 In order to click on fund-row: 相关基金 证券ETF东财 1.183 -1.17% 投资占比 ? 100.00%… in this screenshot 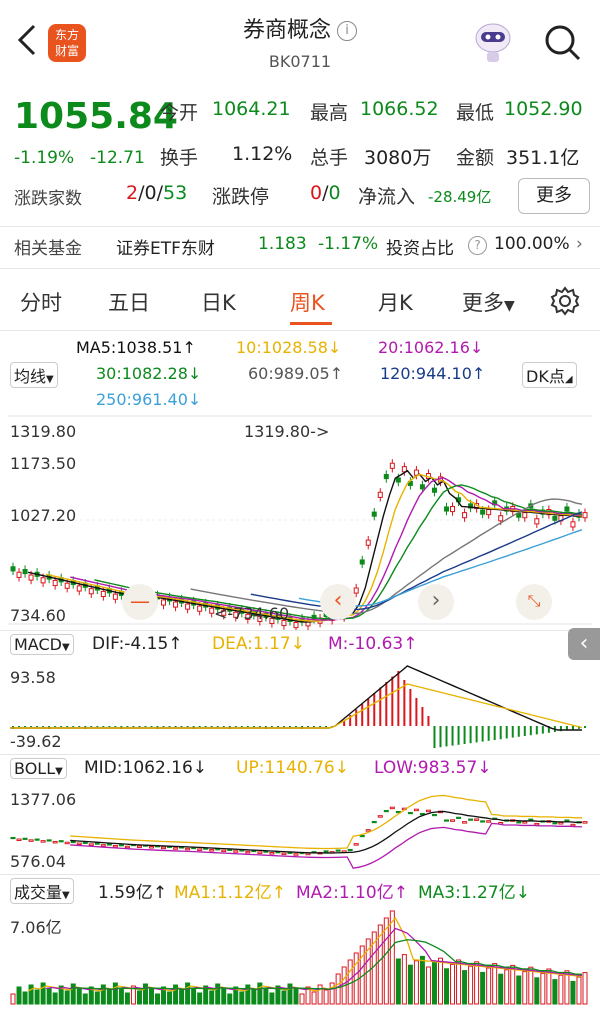, I will do `click(300, 246)`.